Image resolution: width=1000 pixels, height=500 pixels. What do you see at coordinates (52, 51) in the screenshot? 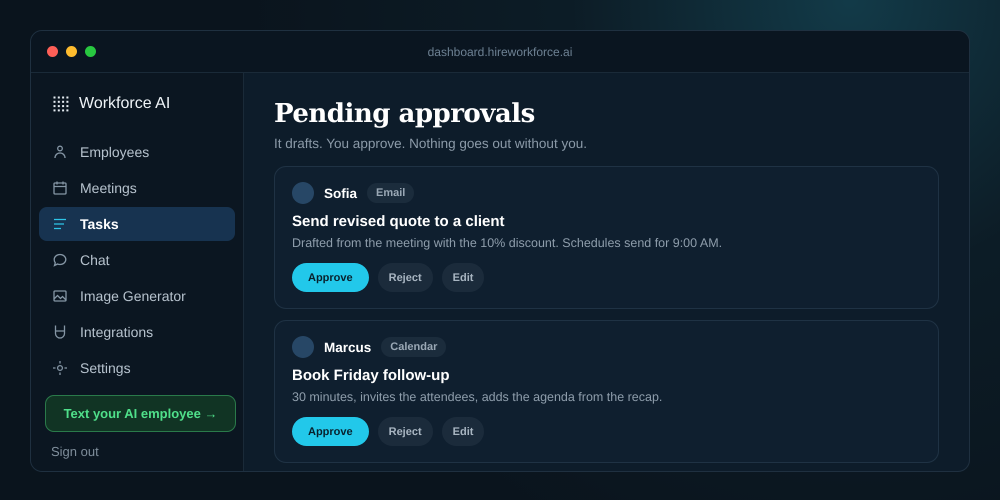
I see `close-icon` at bounding box center [52, 51].